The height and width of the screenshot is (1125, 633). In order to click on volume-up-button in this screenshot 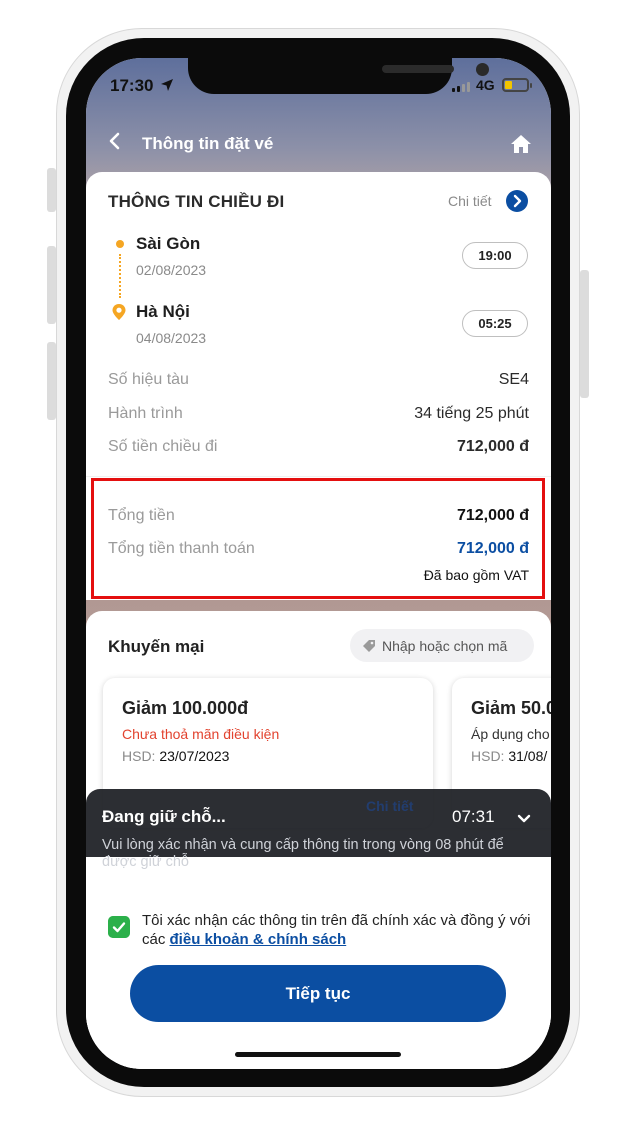, I will do `click(51, 285)`.